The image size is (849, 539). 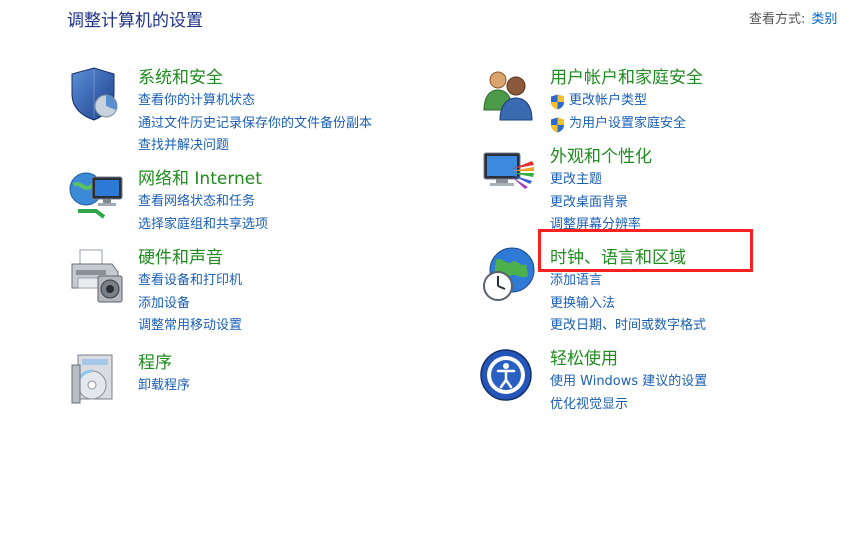 I want to click on shield-icon, so click(x=96, y=94).